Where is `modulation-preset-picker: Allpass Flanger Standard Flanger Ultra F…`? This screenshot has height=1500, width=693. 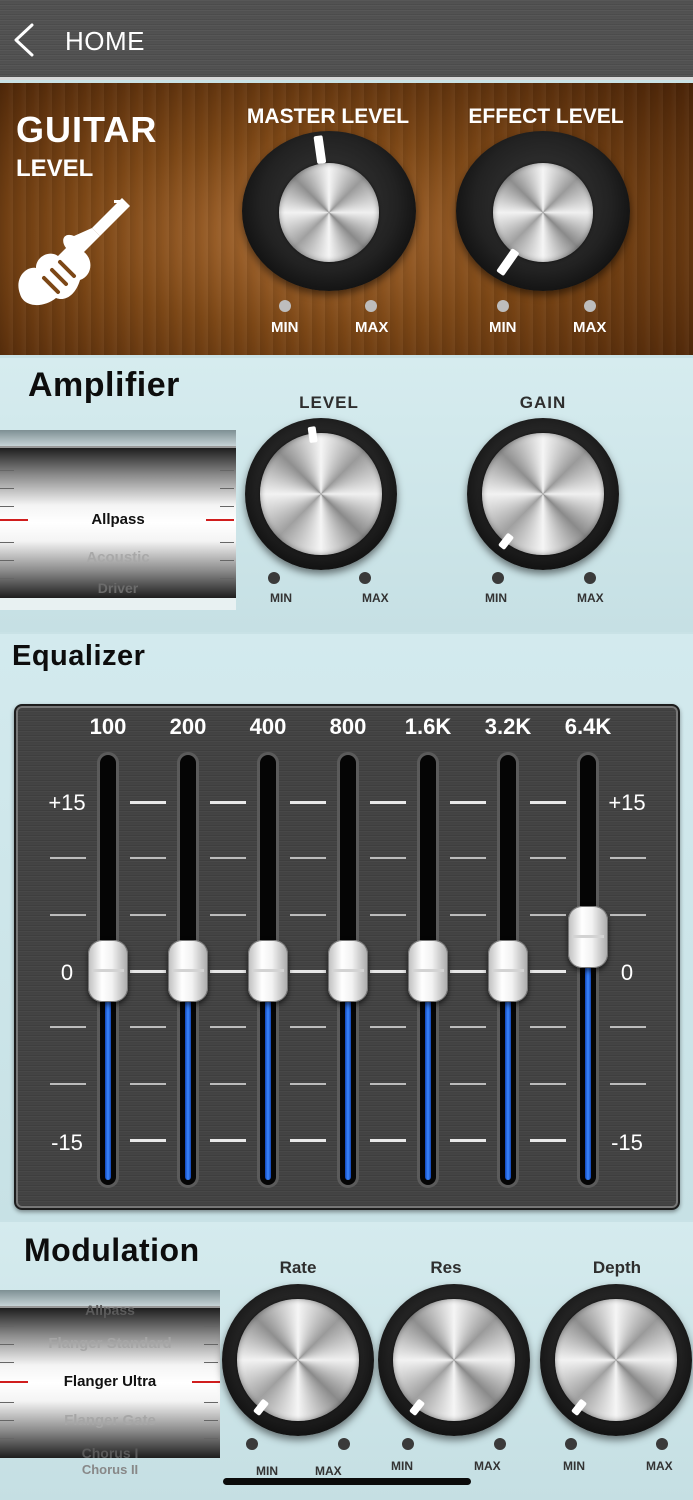
modulation-preset-picker: Allpass Flanger Standard Flanger Ultra F… is located at coordinates (110, 1382).